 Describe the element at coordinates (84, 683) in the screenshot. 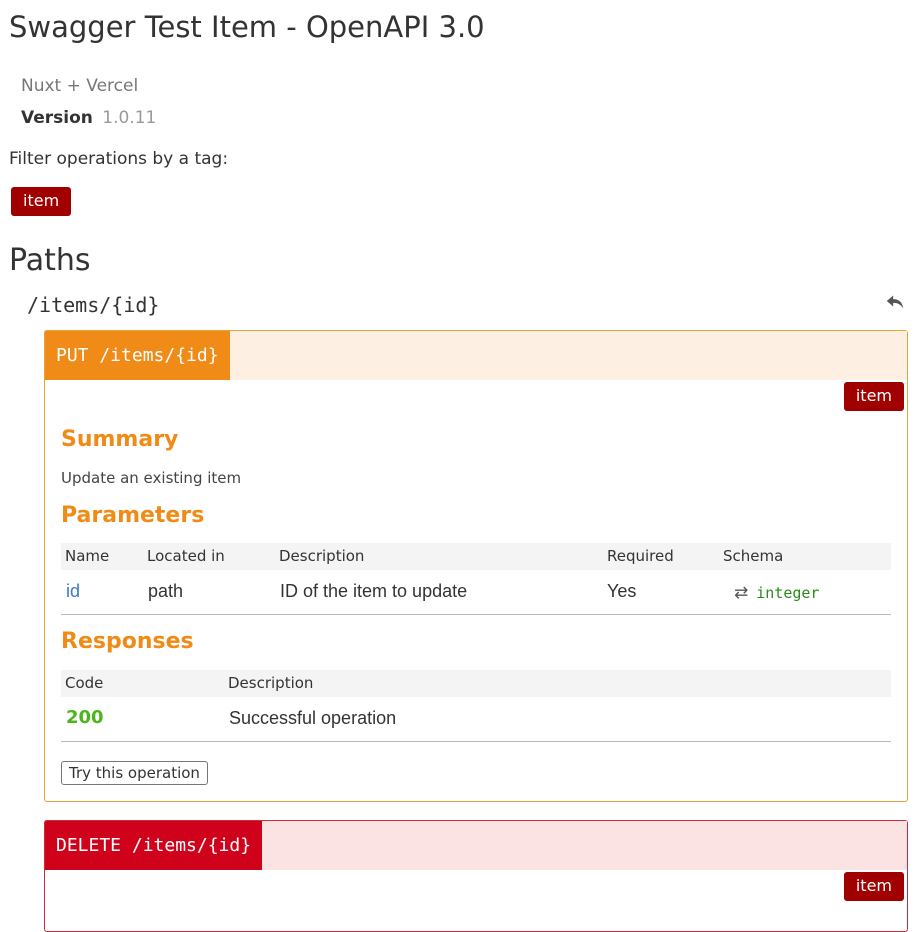

I see `column-header: Code` at that location.